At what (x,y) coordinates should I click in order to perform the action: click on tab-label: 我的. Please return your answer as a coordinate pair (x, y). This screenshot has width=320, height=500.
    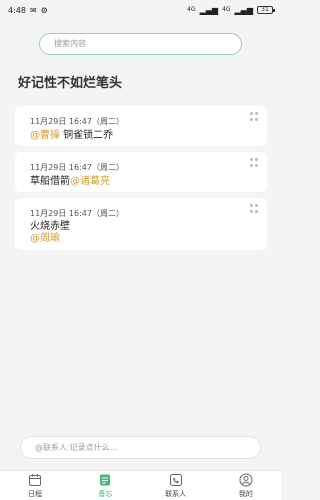
    Looking at the image, I should click on (245, 494).